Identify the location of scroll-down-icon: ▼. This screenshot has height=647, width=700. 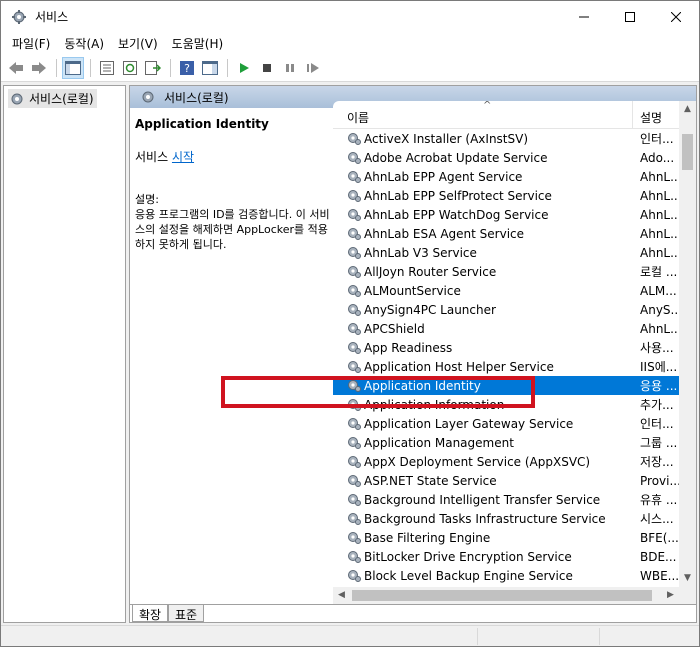
(687, 578).